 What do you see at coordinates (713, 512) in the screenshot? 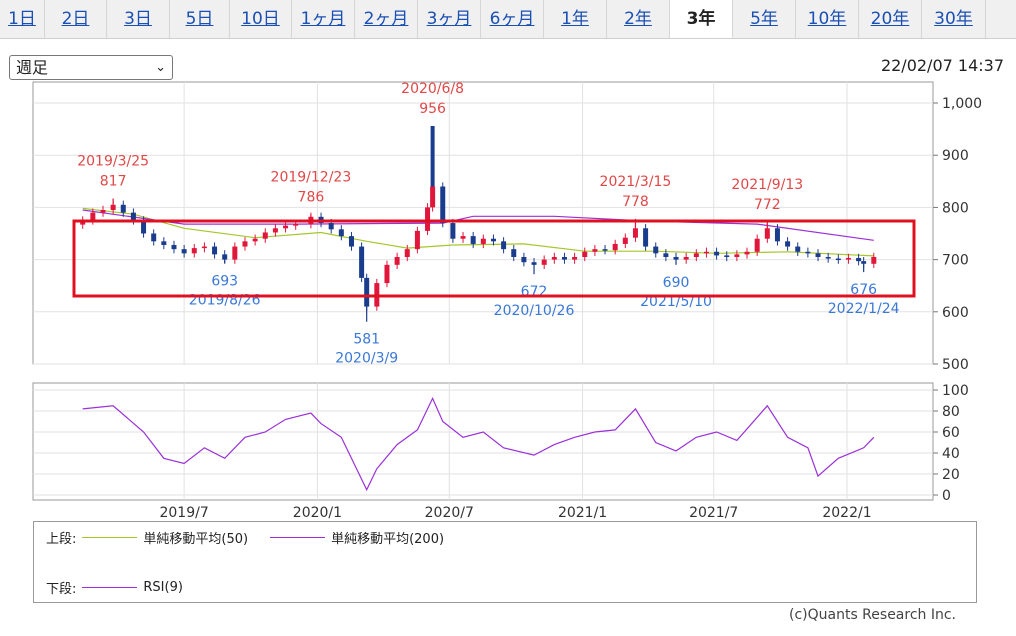
I see `x-axis-label: 2021/7` at bounding box center [713, 512].